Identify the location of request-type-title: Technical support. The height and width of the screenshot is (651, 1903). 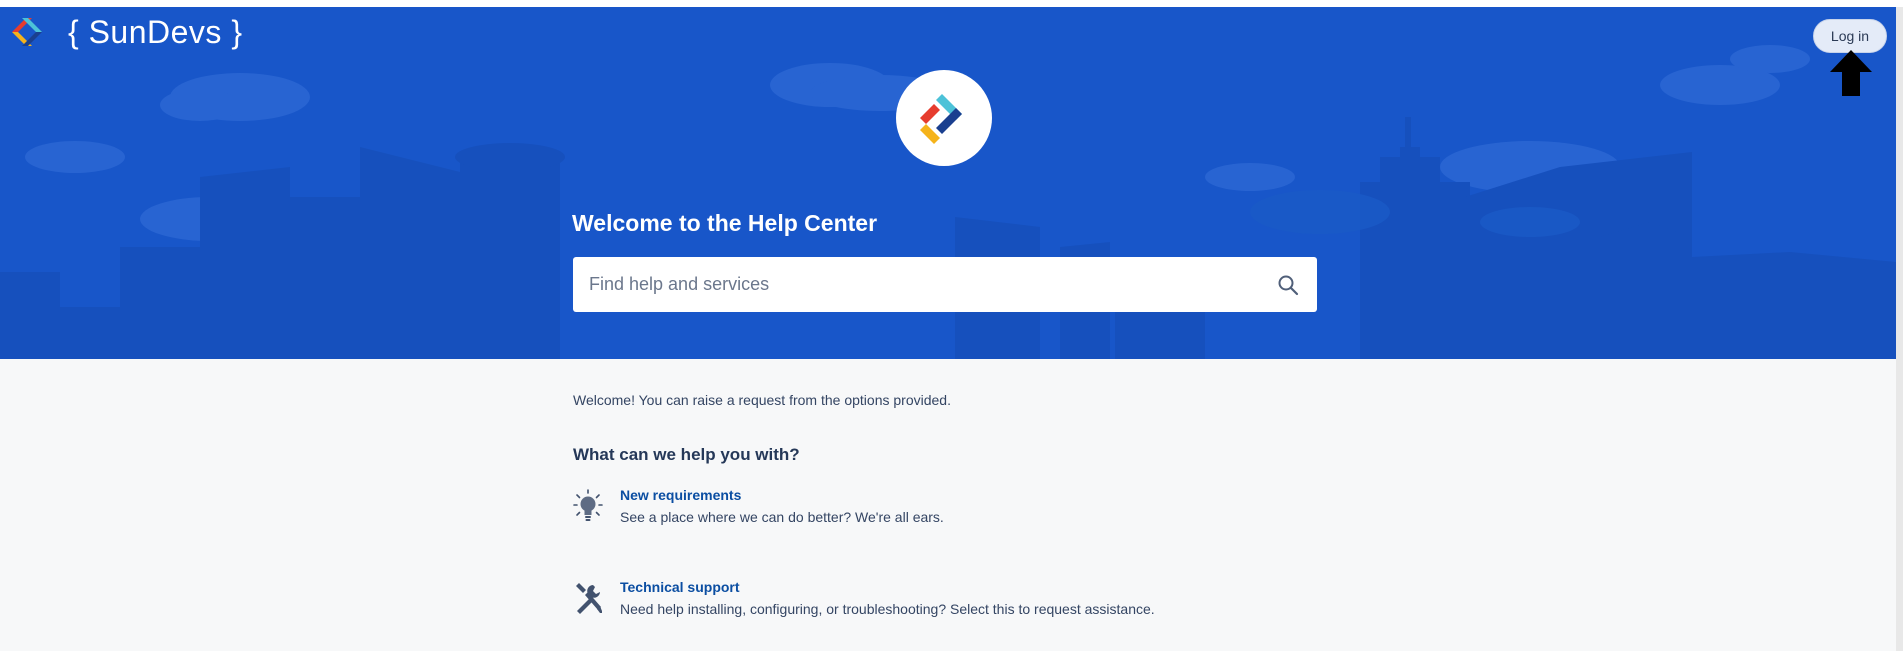
(680, 587).